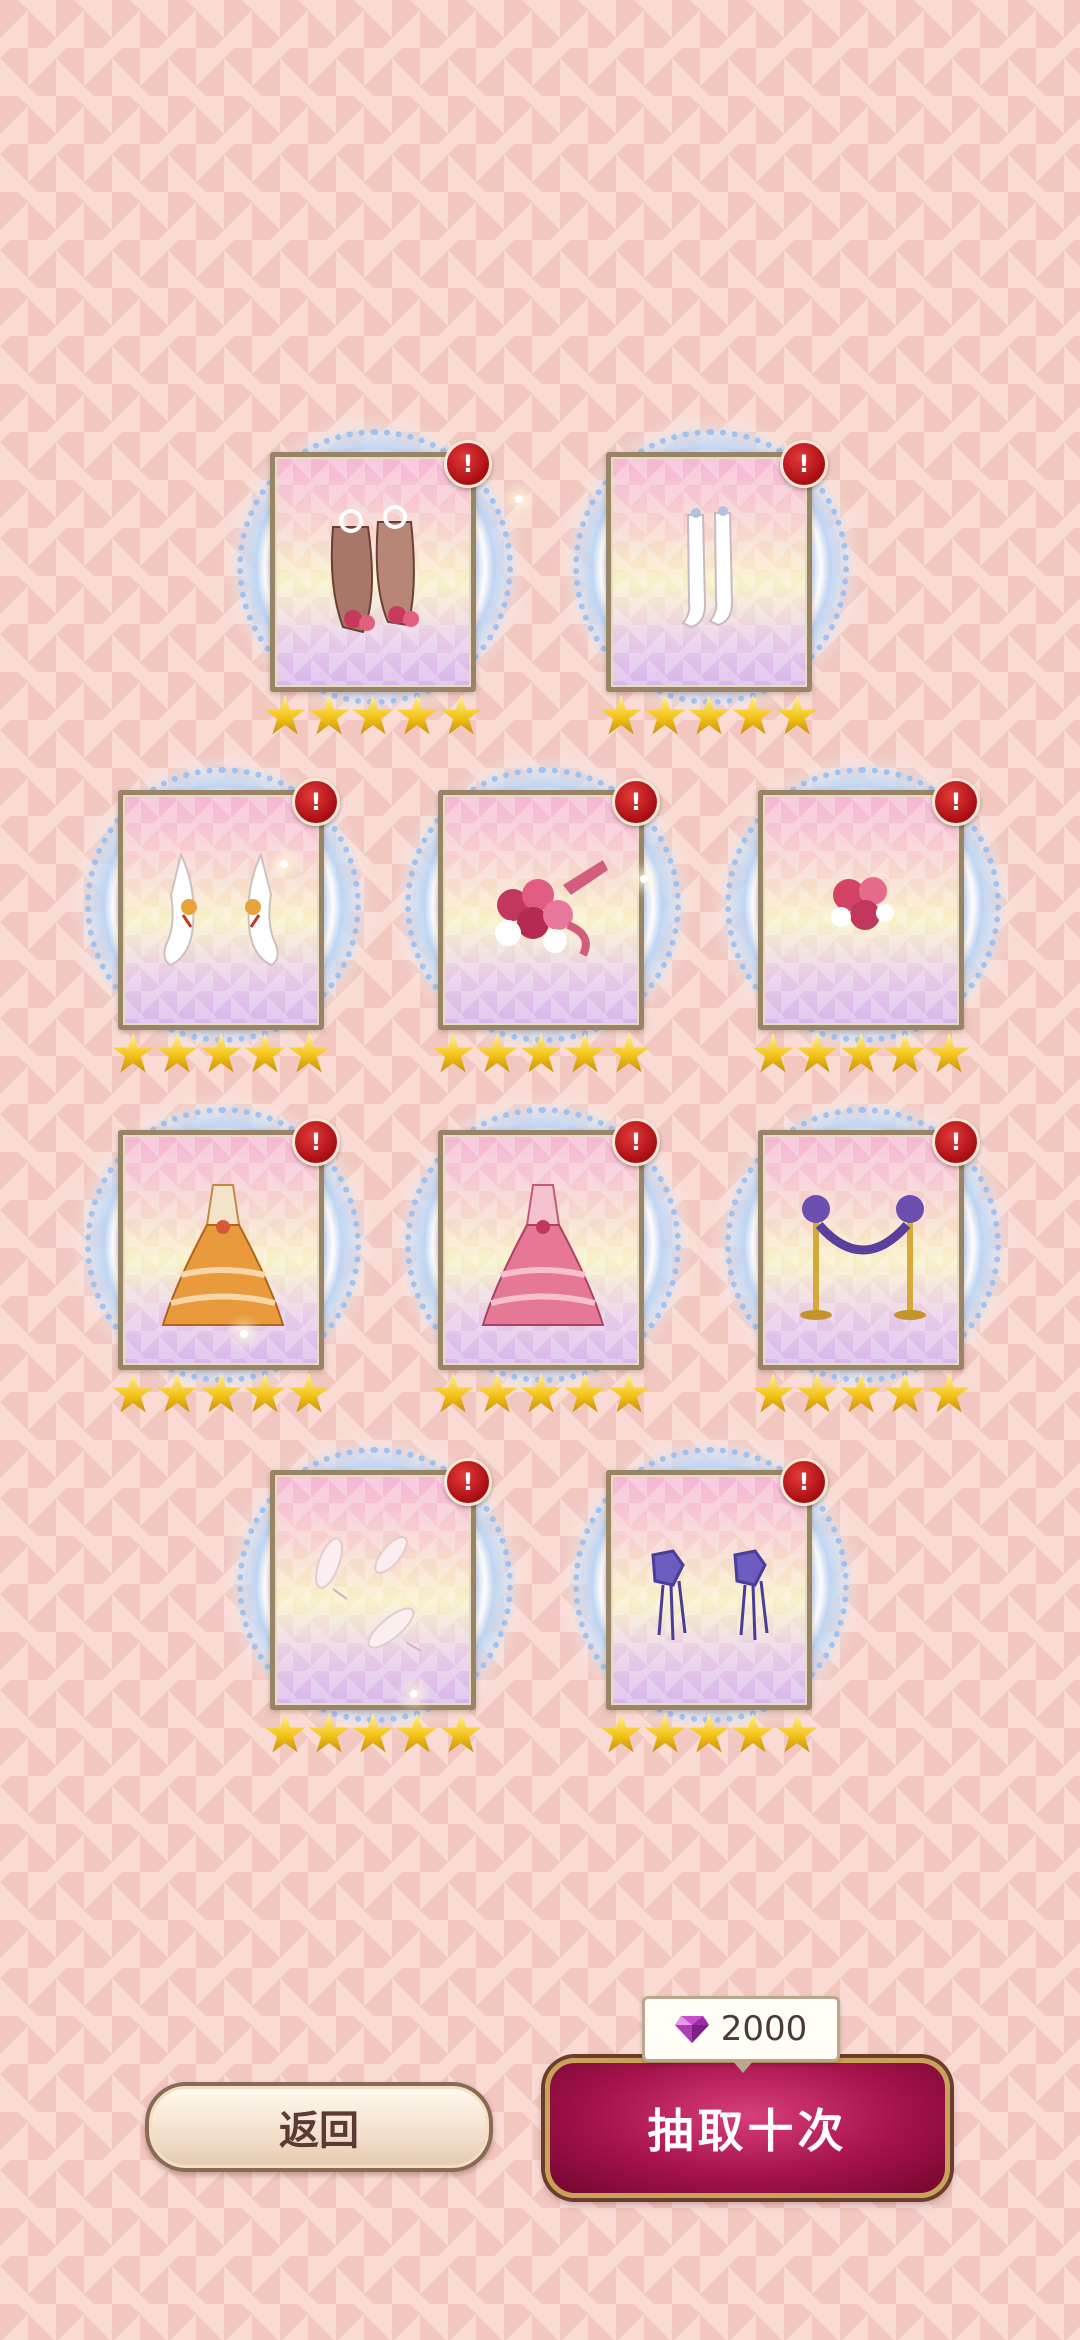 The width and height of the screenshot is (1080, 2340). I want to click on cost-amount: 2000, so click(764, 2029).